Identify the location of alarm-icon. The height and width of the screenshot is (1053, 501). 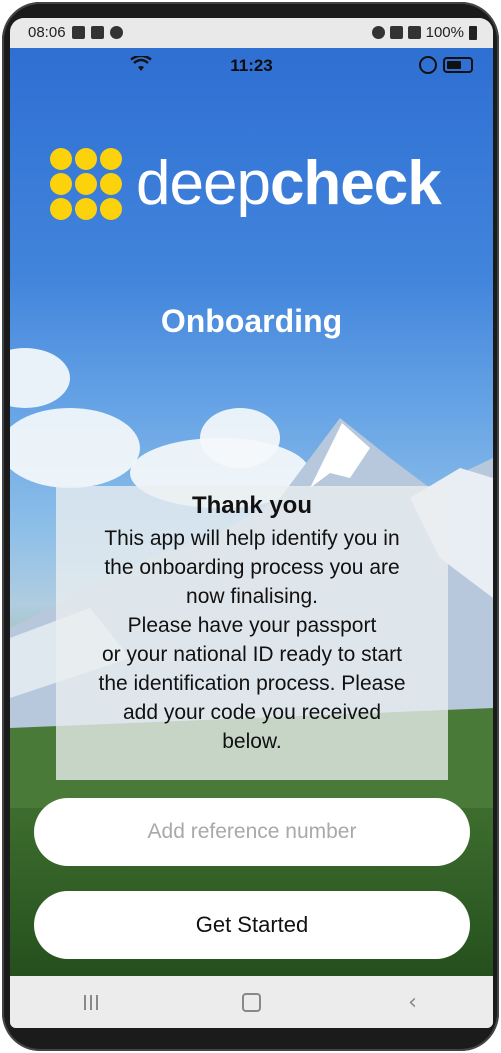
(378, 32).